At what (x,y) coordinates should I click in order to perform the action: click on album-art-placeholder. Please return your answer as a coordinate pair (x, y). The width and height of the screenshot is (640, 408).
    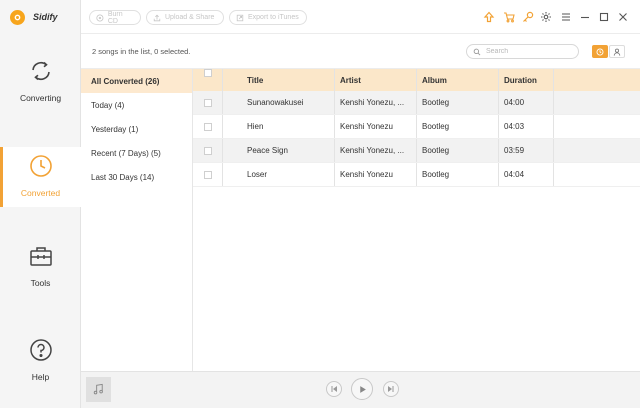
    Looking at the image, I should click on (98, 389).